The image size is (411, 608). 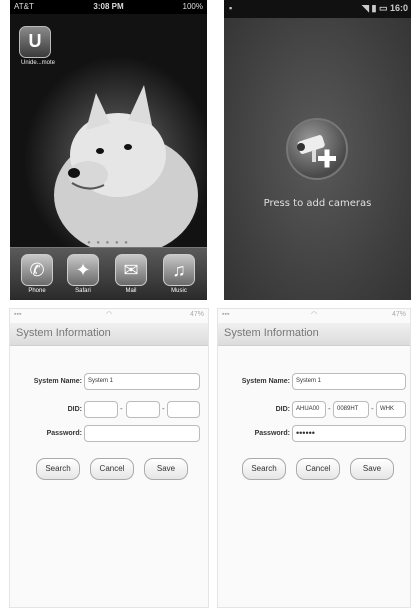 I want to click on status-bar: AT&T 3:08 PM 100%, so click(x=108, y=7).